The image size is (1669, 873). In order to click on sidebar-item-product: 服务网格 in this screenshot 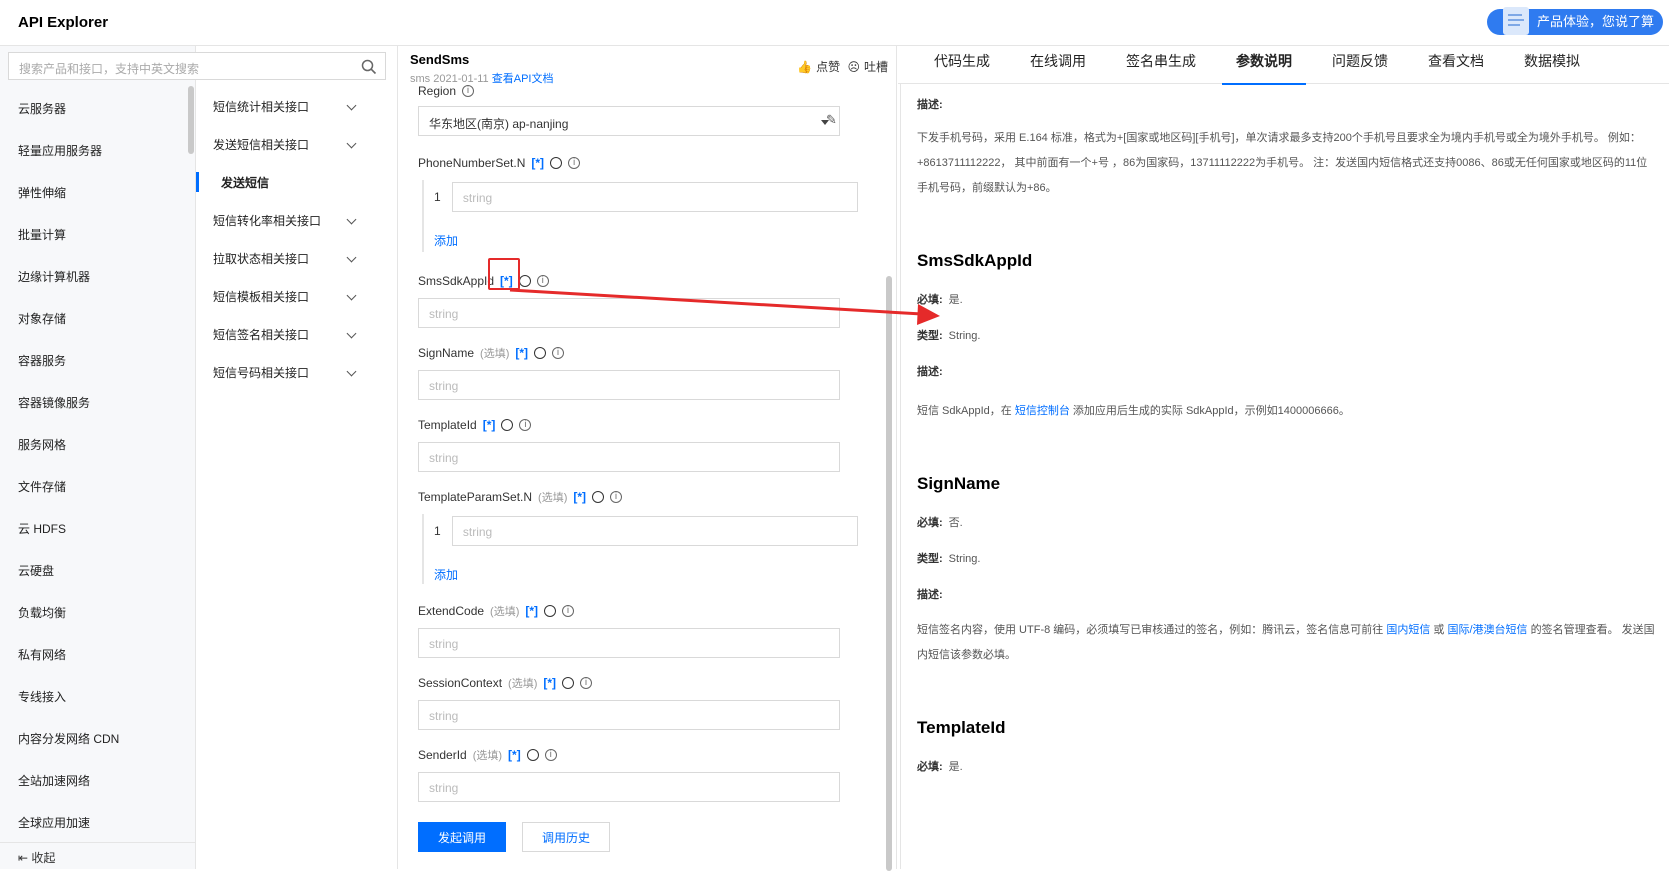, I will do `click(98, 445)`.